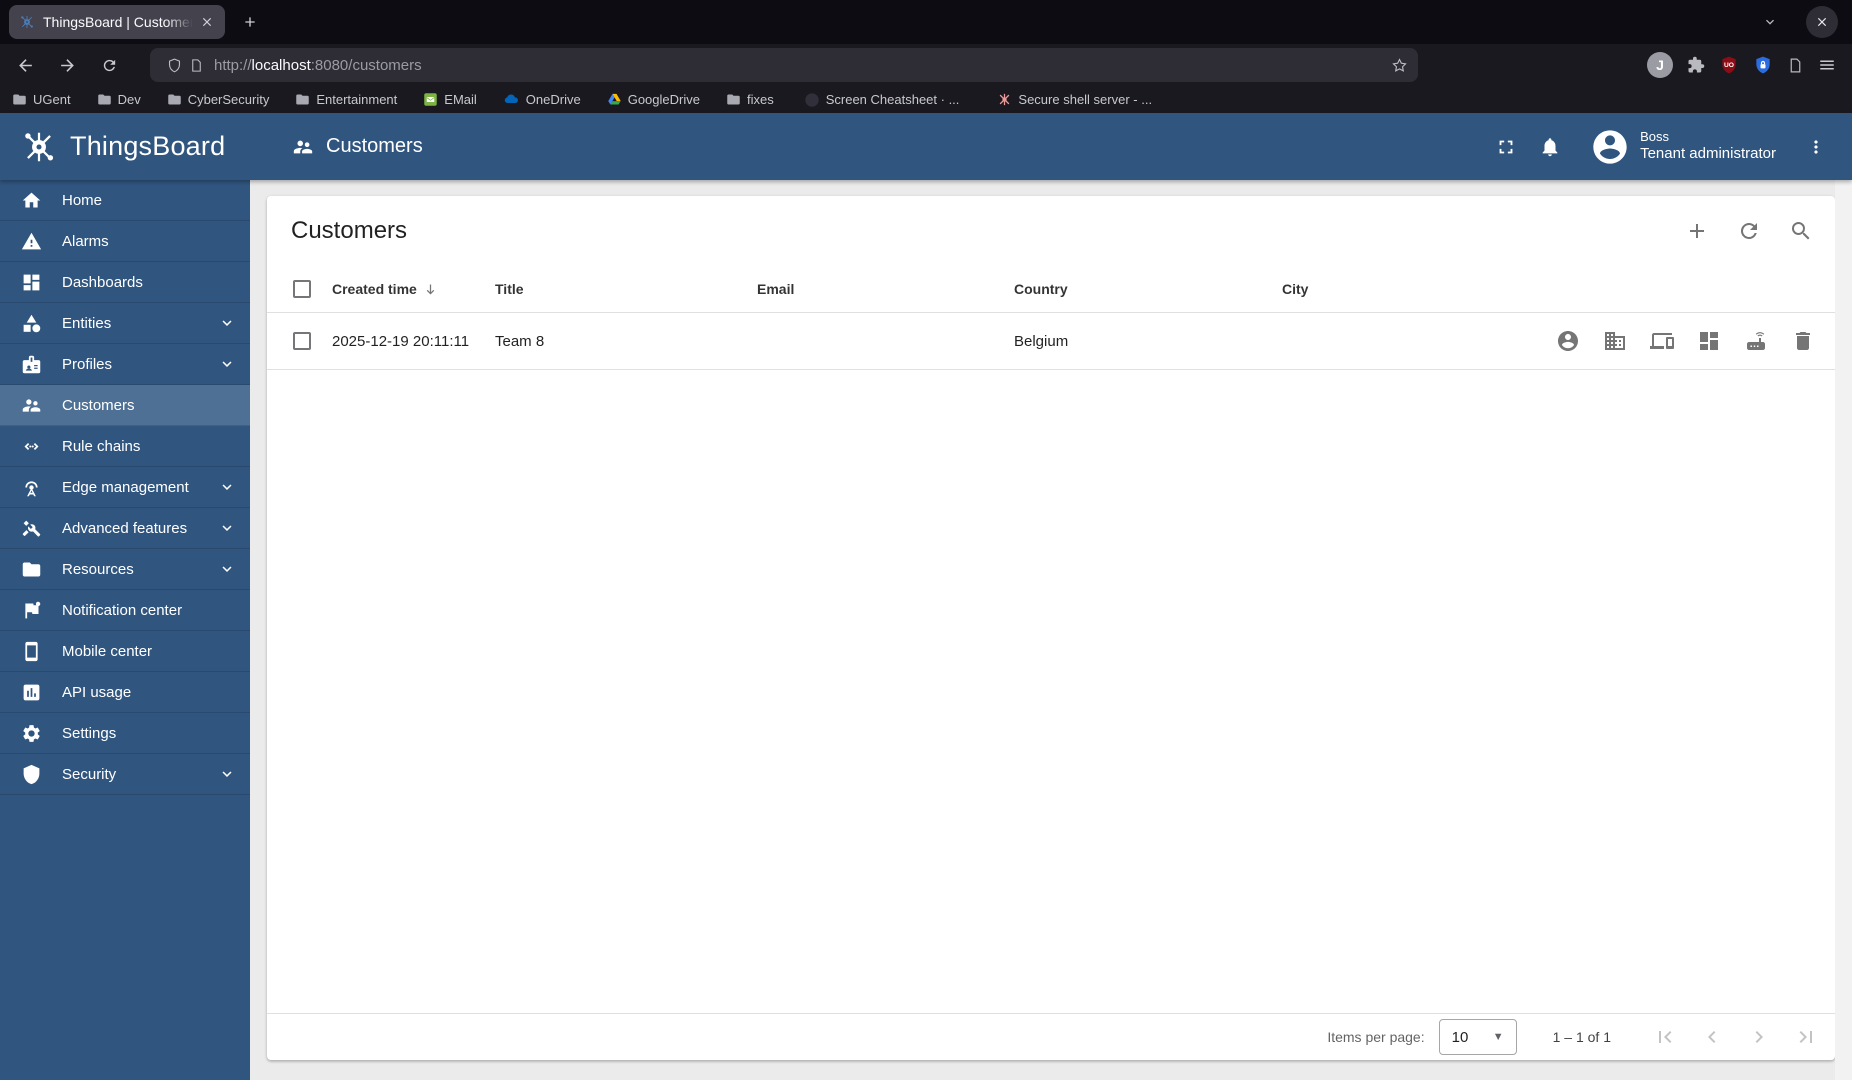 Image resolution: width=1852 pixels, height=1080 pixels. I want to click on previous-page-button, so click(1711, 1037).